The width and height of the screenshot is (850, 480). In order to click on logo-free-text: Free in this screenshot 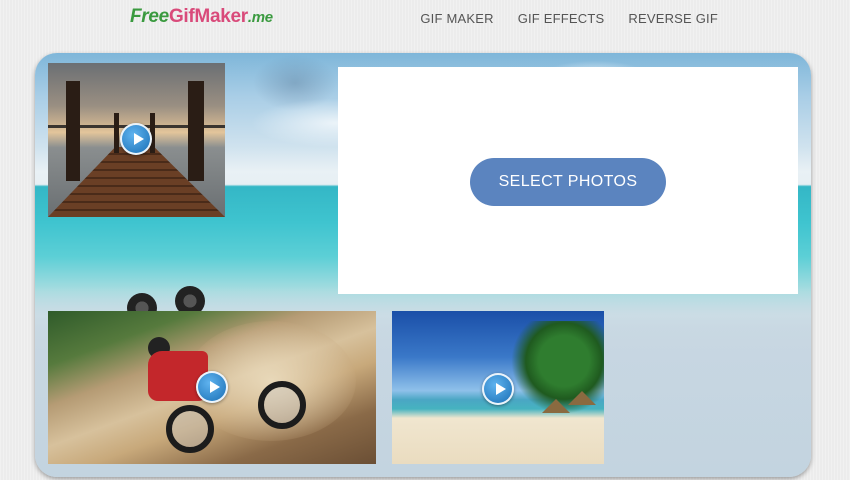, I will do `click(149, 16)`.